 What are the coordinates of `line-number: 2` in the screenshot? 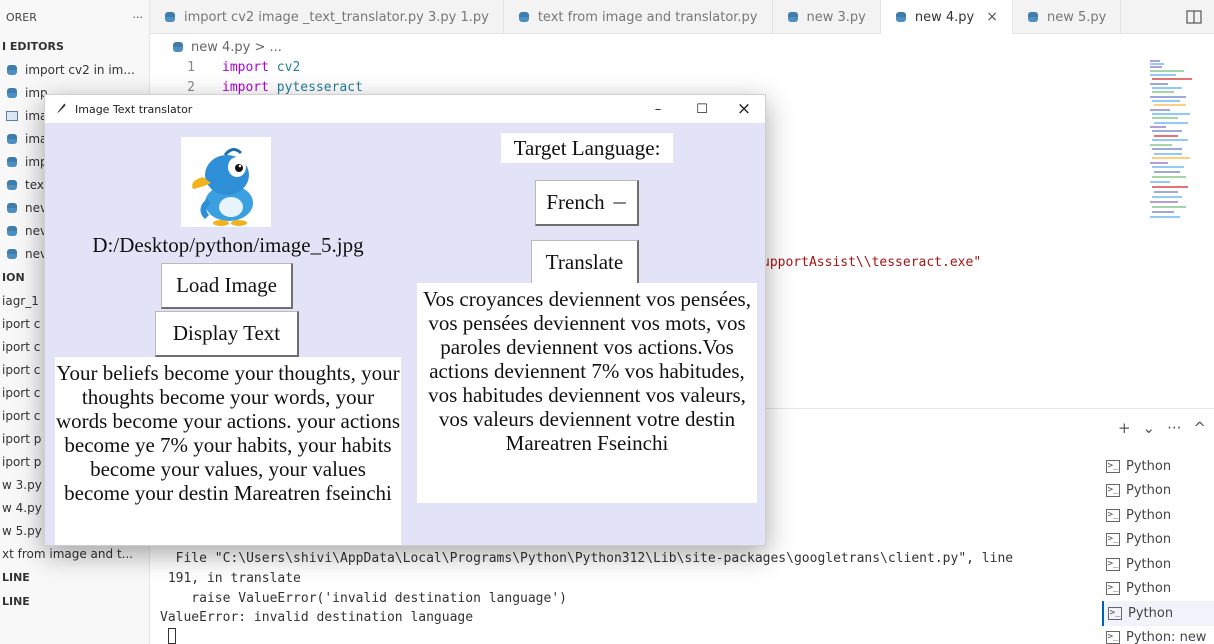 It's located at (191, 87).